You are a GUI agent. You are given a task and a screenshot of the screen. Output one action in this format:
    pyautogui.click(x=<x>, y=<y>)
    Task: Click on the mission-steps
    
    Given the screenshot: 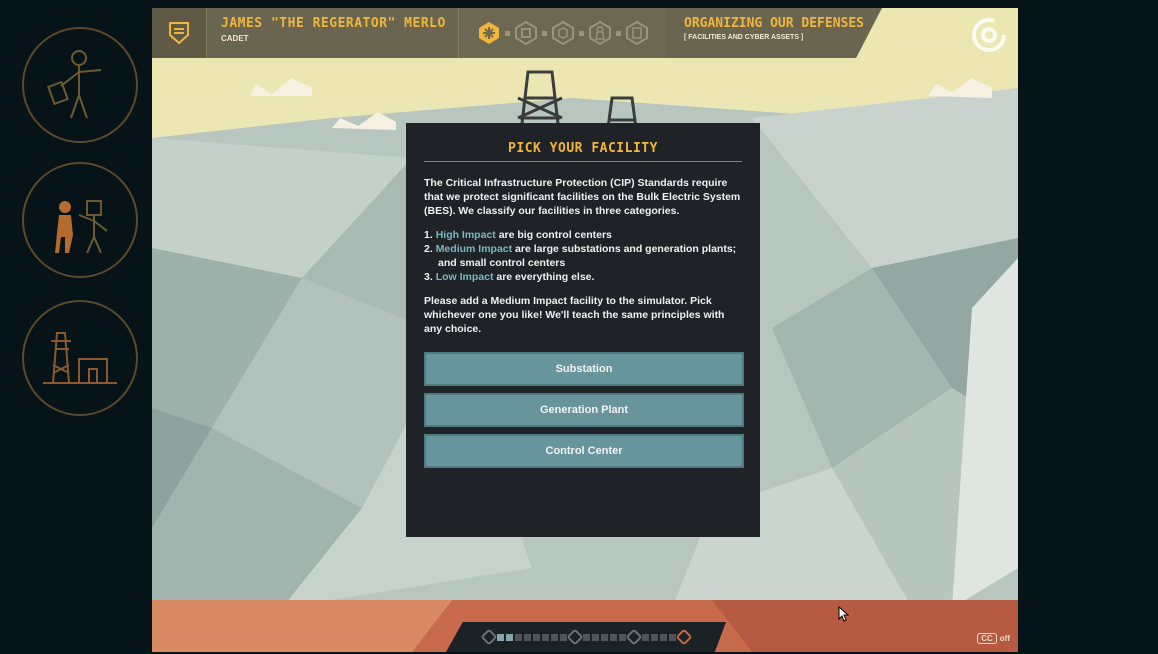 What is the action you would take?
    pyautogui.click(x=562, y=33)
    